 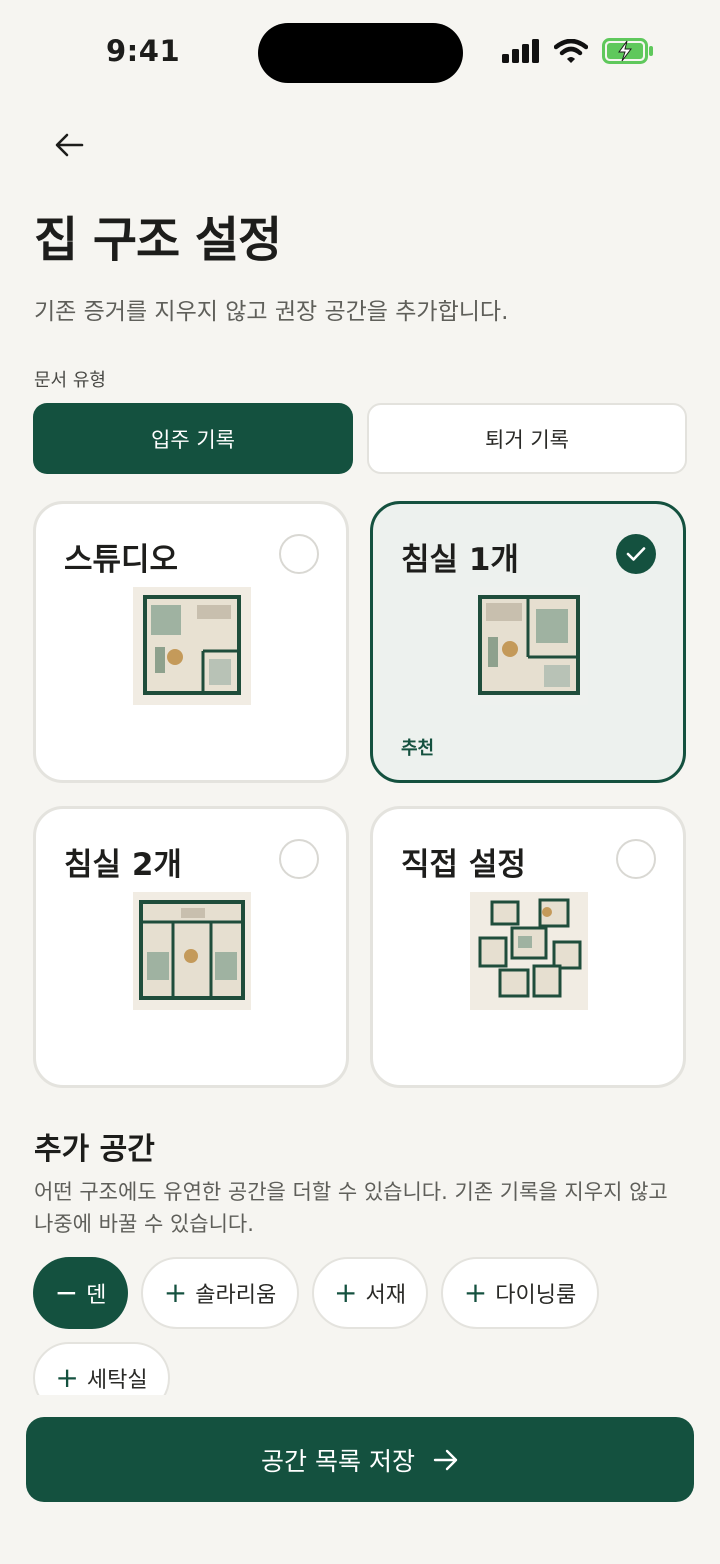 I want to click on move-out-record-option: 퇴거 기록, so click(x=527, y=438).